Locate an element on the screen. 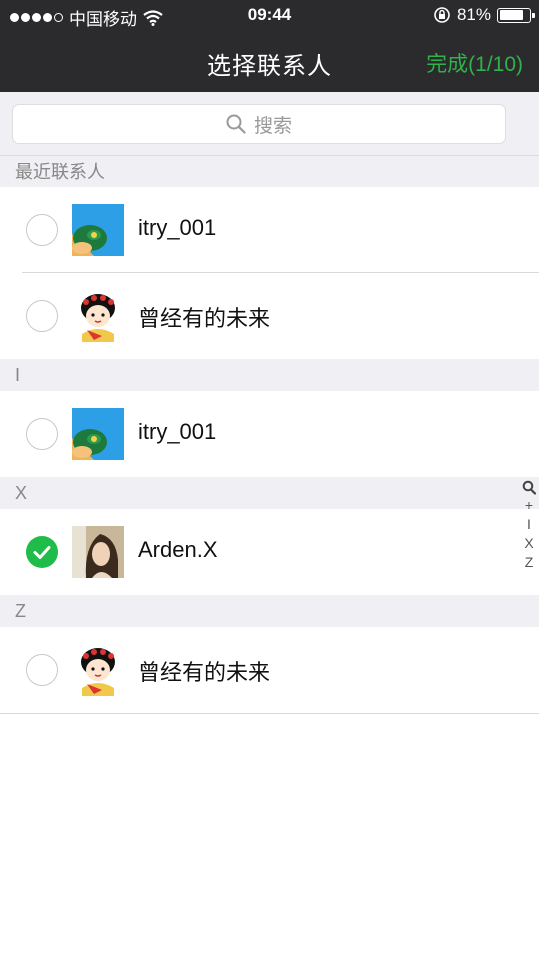 The height and width of the screenshot is (960, 539). search-area: 搜索 is located at coordinates (269, 124).